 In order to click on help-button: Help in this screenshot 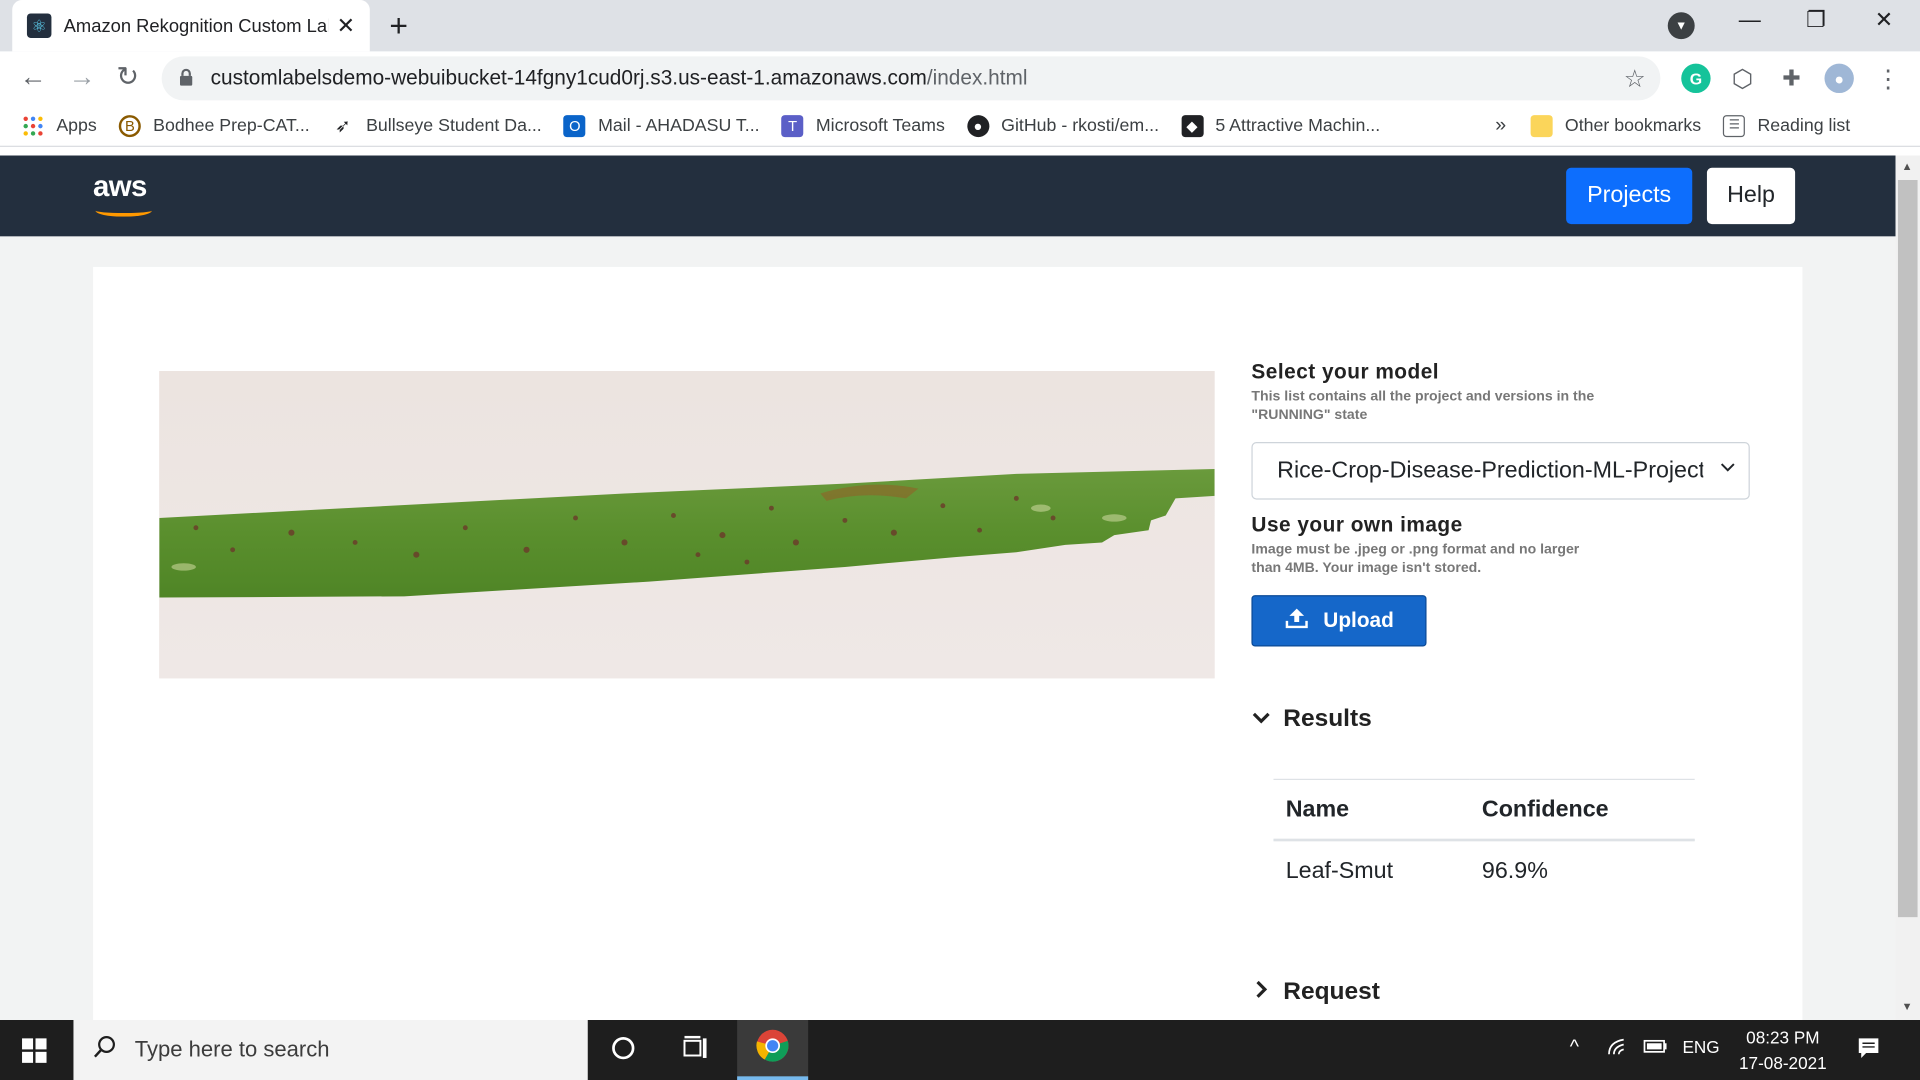, I will do `click(1751, 196)`.